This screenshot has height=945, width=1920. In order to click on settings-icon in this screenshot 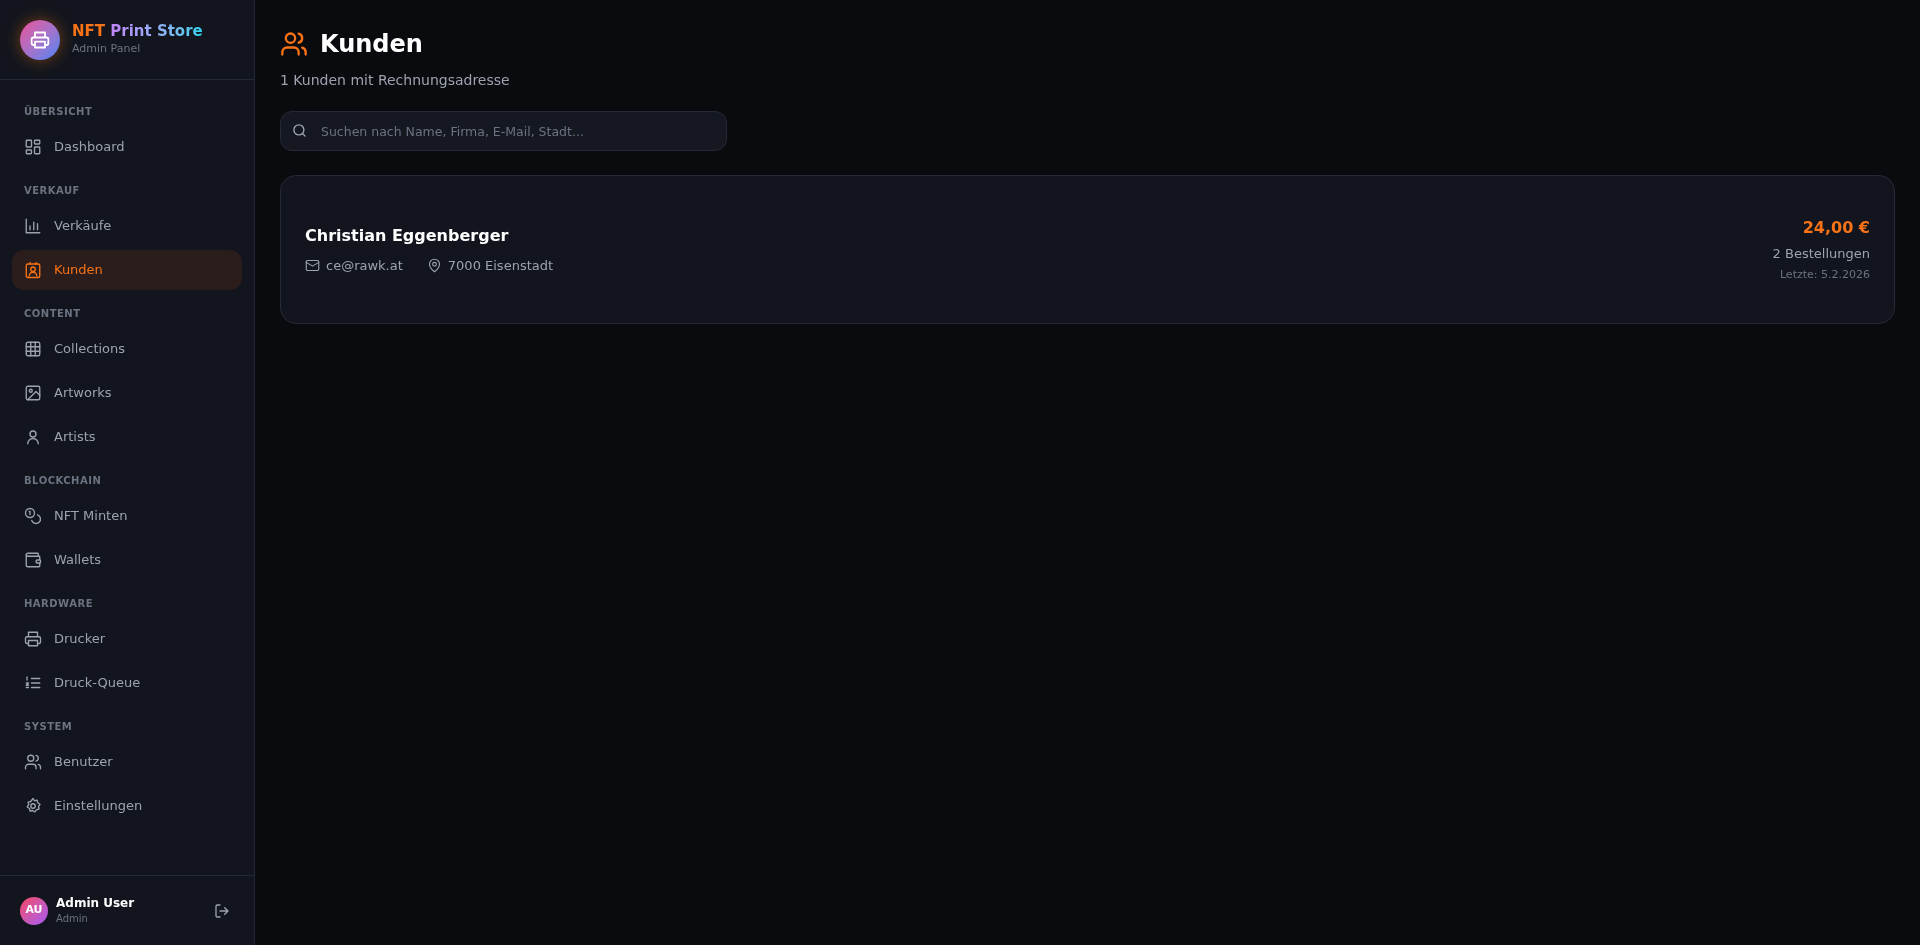, I will do `click(33, 806)`.